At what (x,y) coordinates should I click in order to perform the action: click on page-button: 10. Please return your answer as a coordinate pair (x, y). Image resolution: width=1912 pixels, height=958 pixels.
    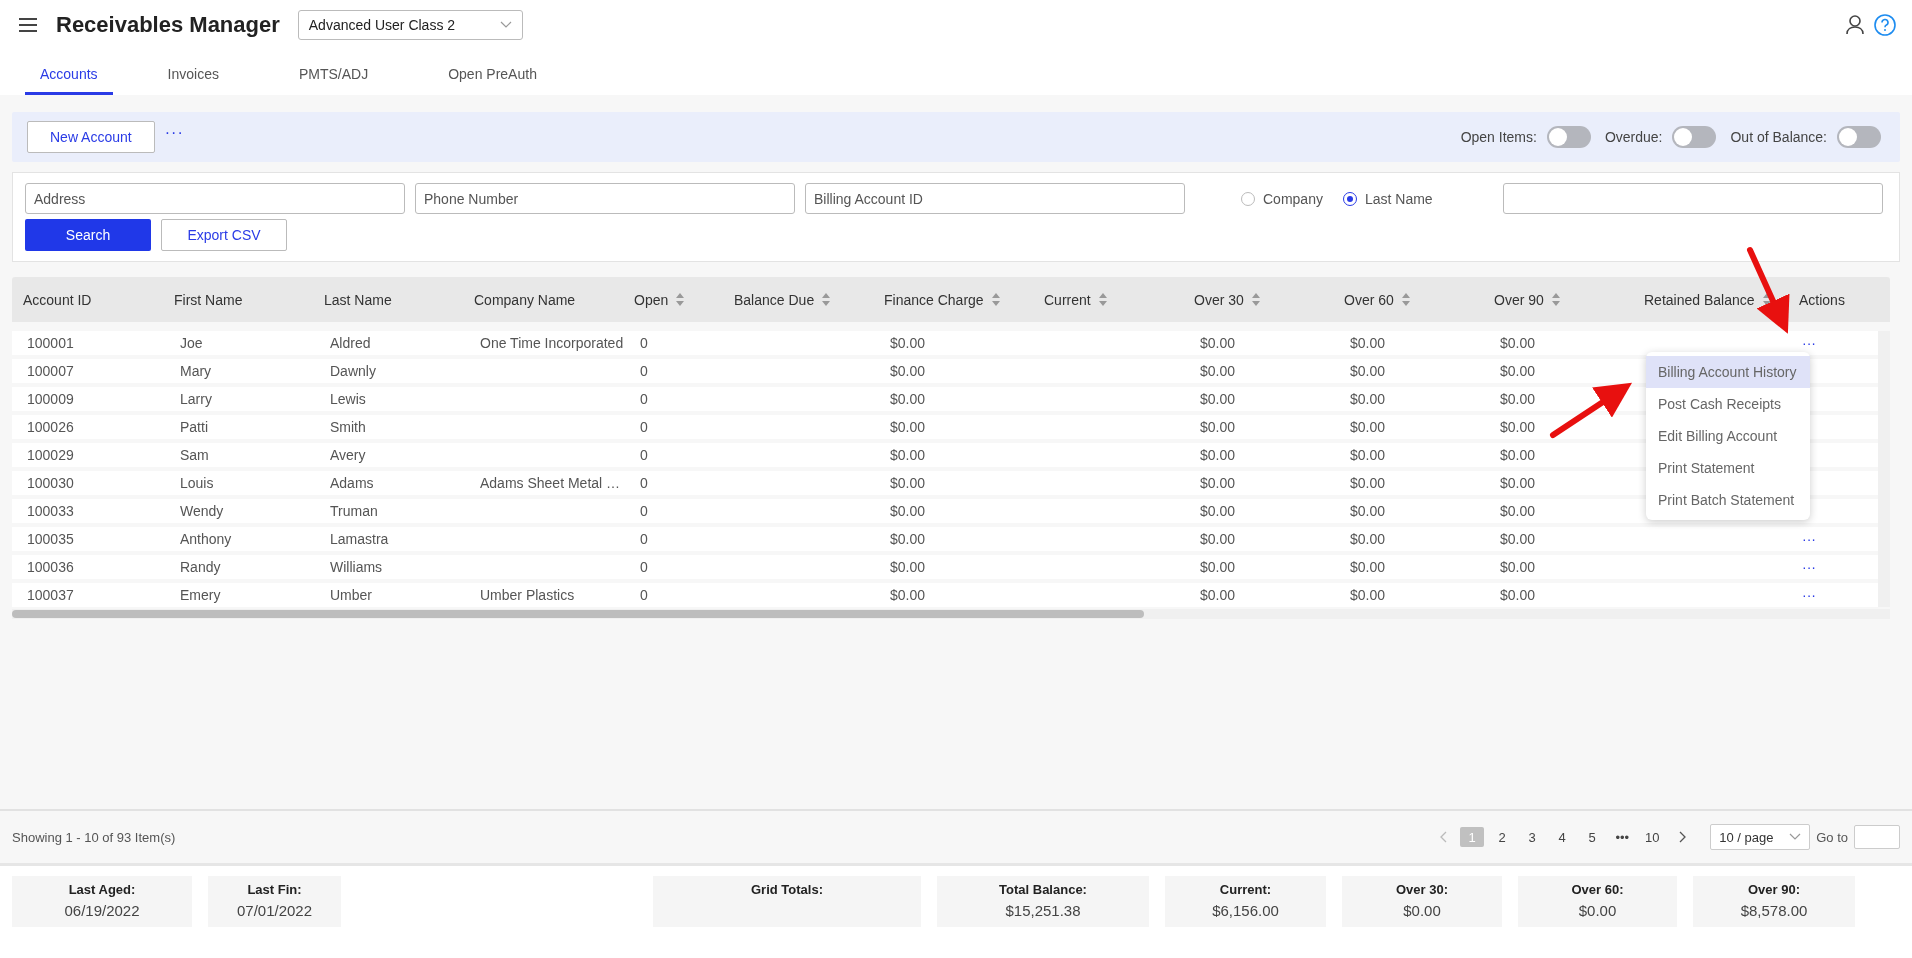
    Looking at the image, I should click on (1652, 837).